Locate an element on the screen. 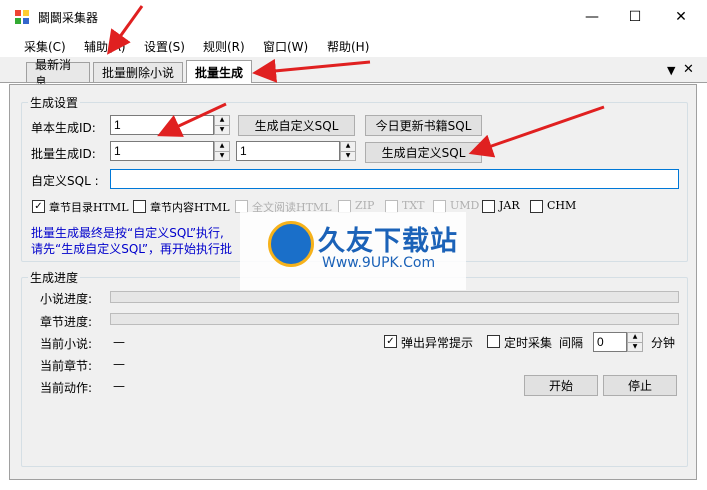 This screenshot has height=490, width=707. arrow-to-custom-sql is located at coordinates (536, 131).